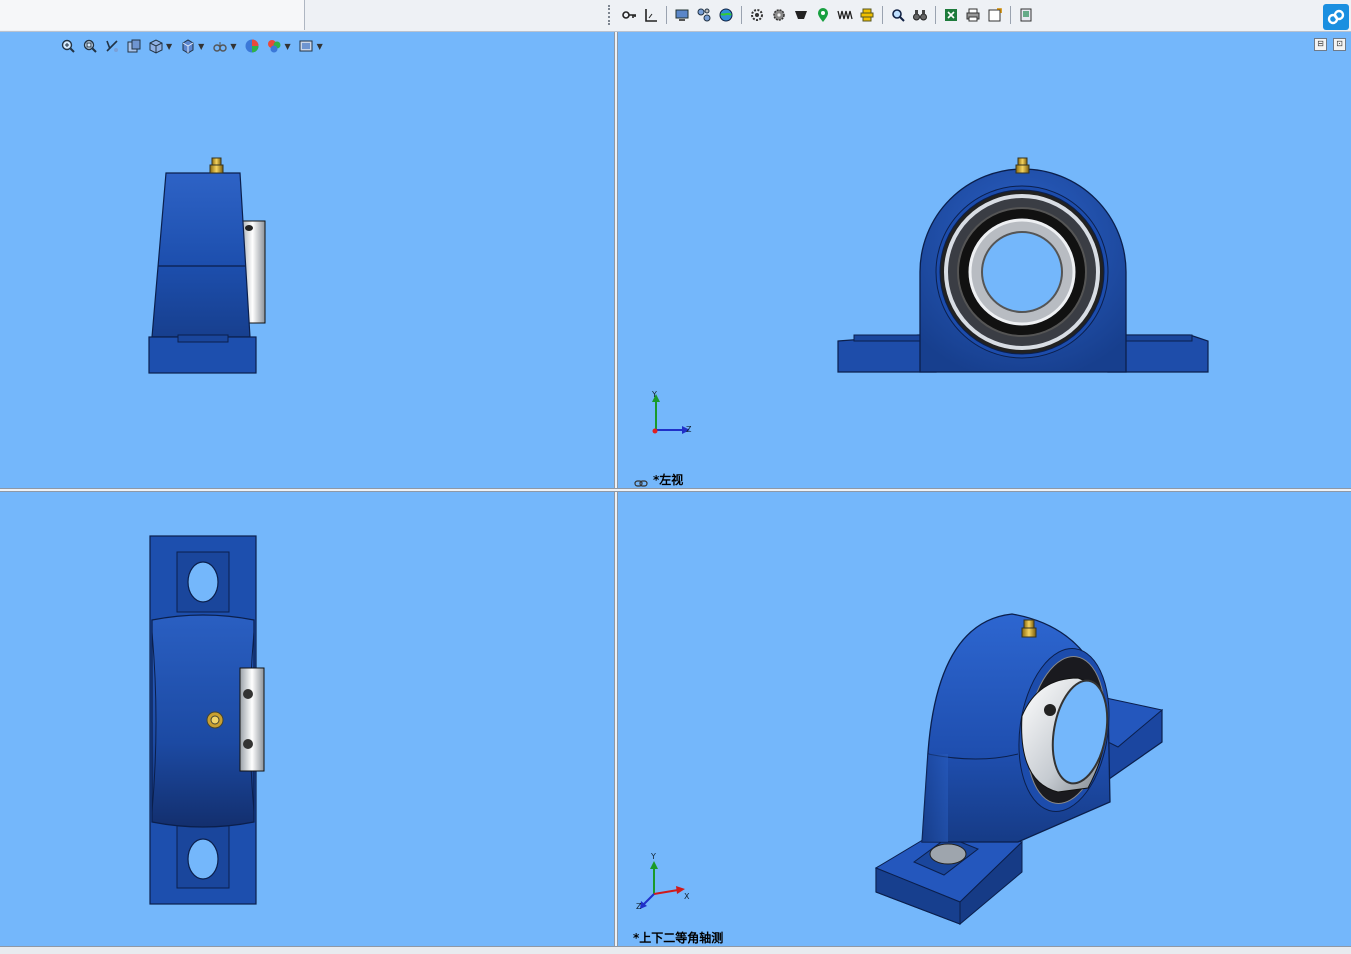  Describe the element at coordinates (611, 15) in the screenshot. I see `toolbar-grip` at that location.